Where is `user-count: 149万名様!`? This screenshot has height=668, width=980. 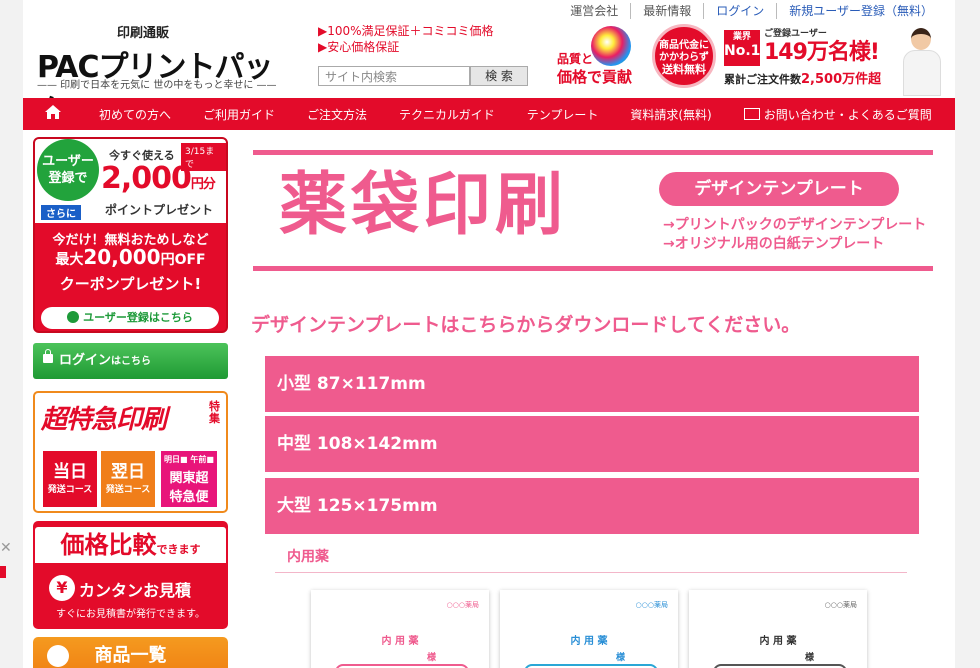
user-count: 149万名様! is located at coordinates (822, 52).